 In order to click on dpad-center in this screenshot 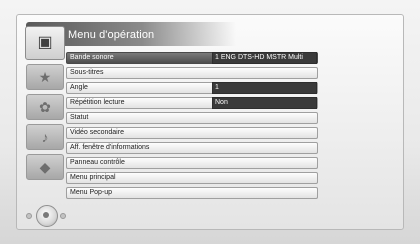, I will do `click(46, 215)`.